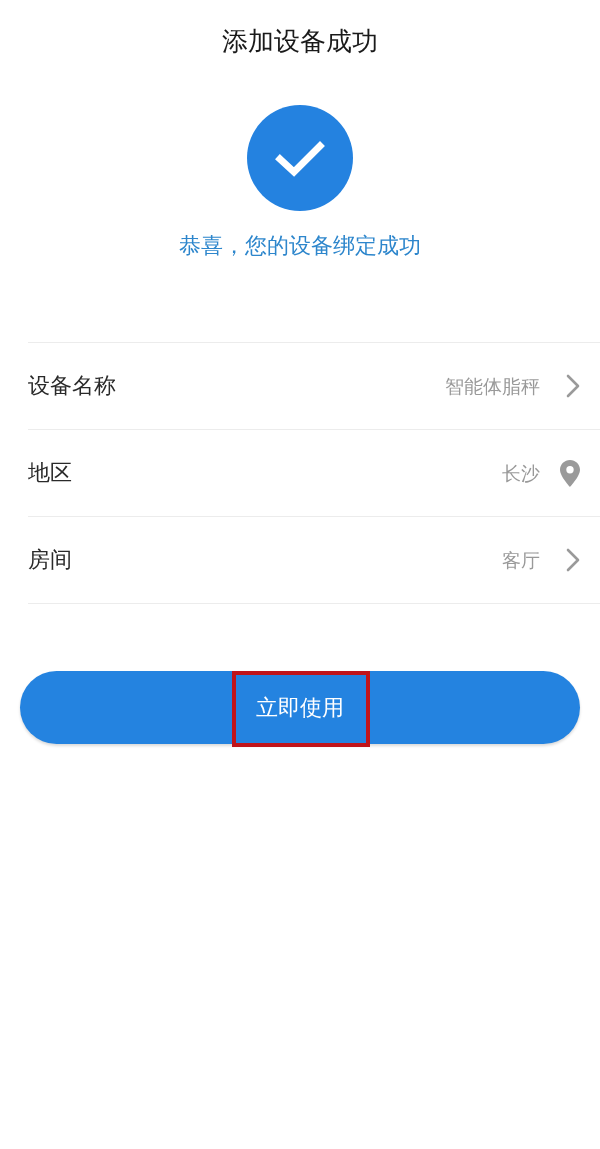 The width and height of the screenshot is (600, 1149). Describe the element at coordinates (521, 560) in the screenshot. I see `setting-value: 客厅` at that location.